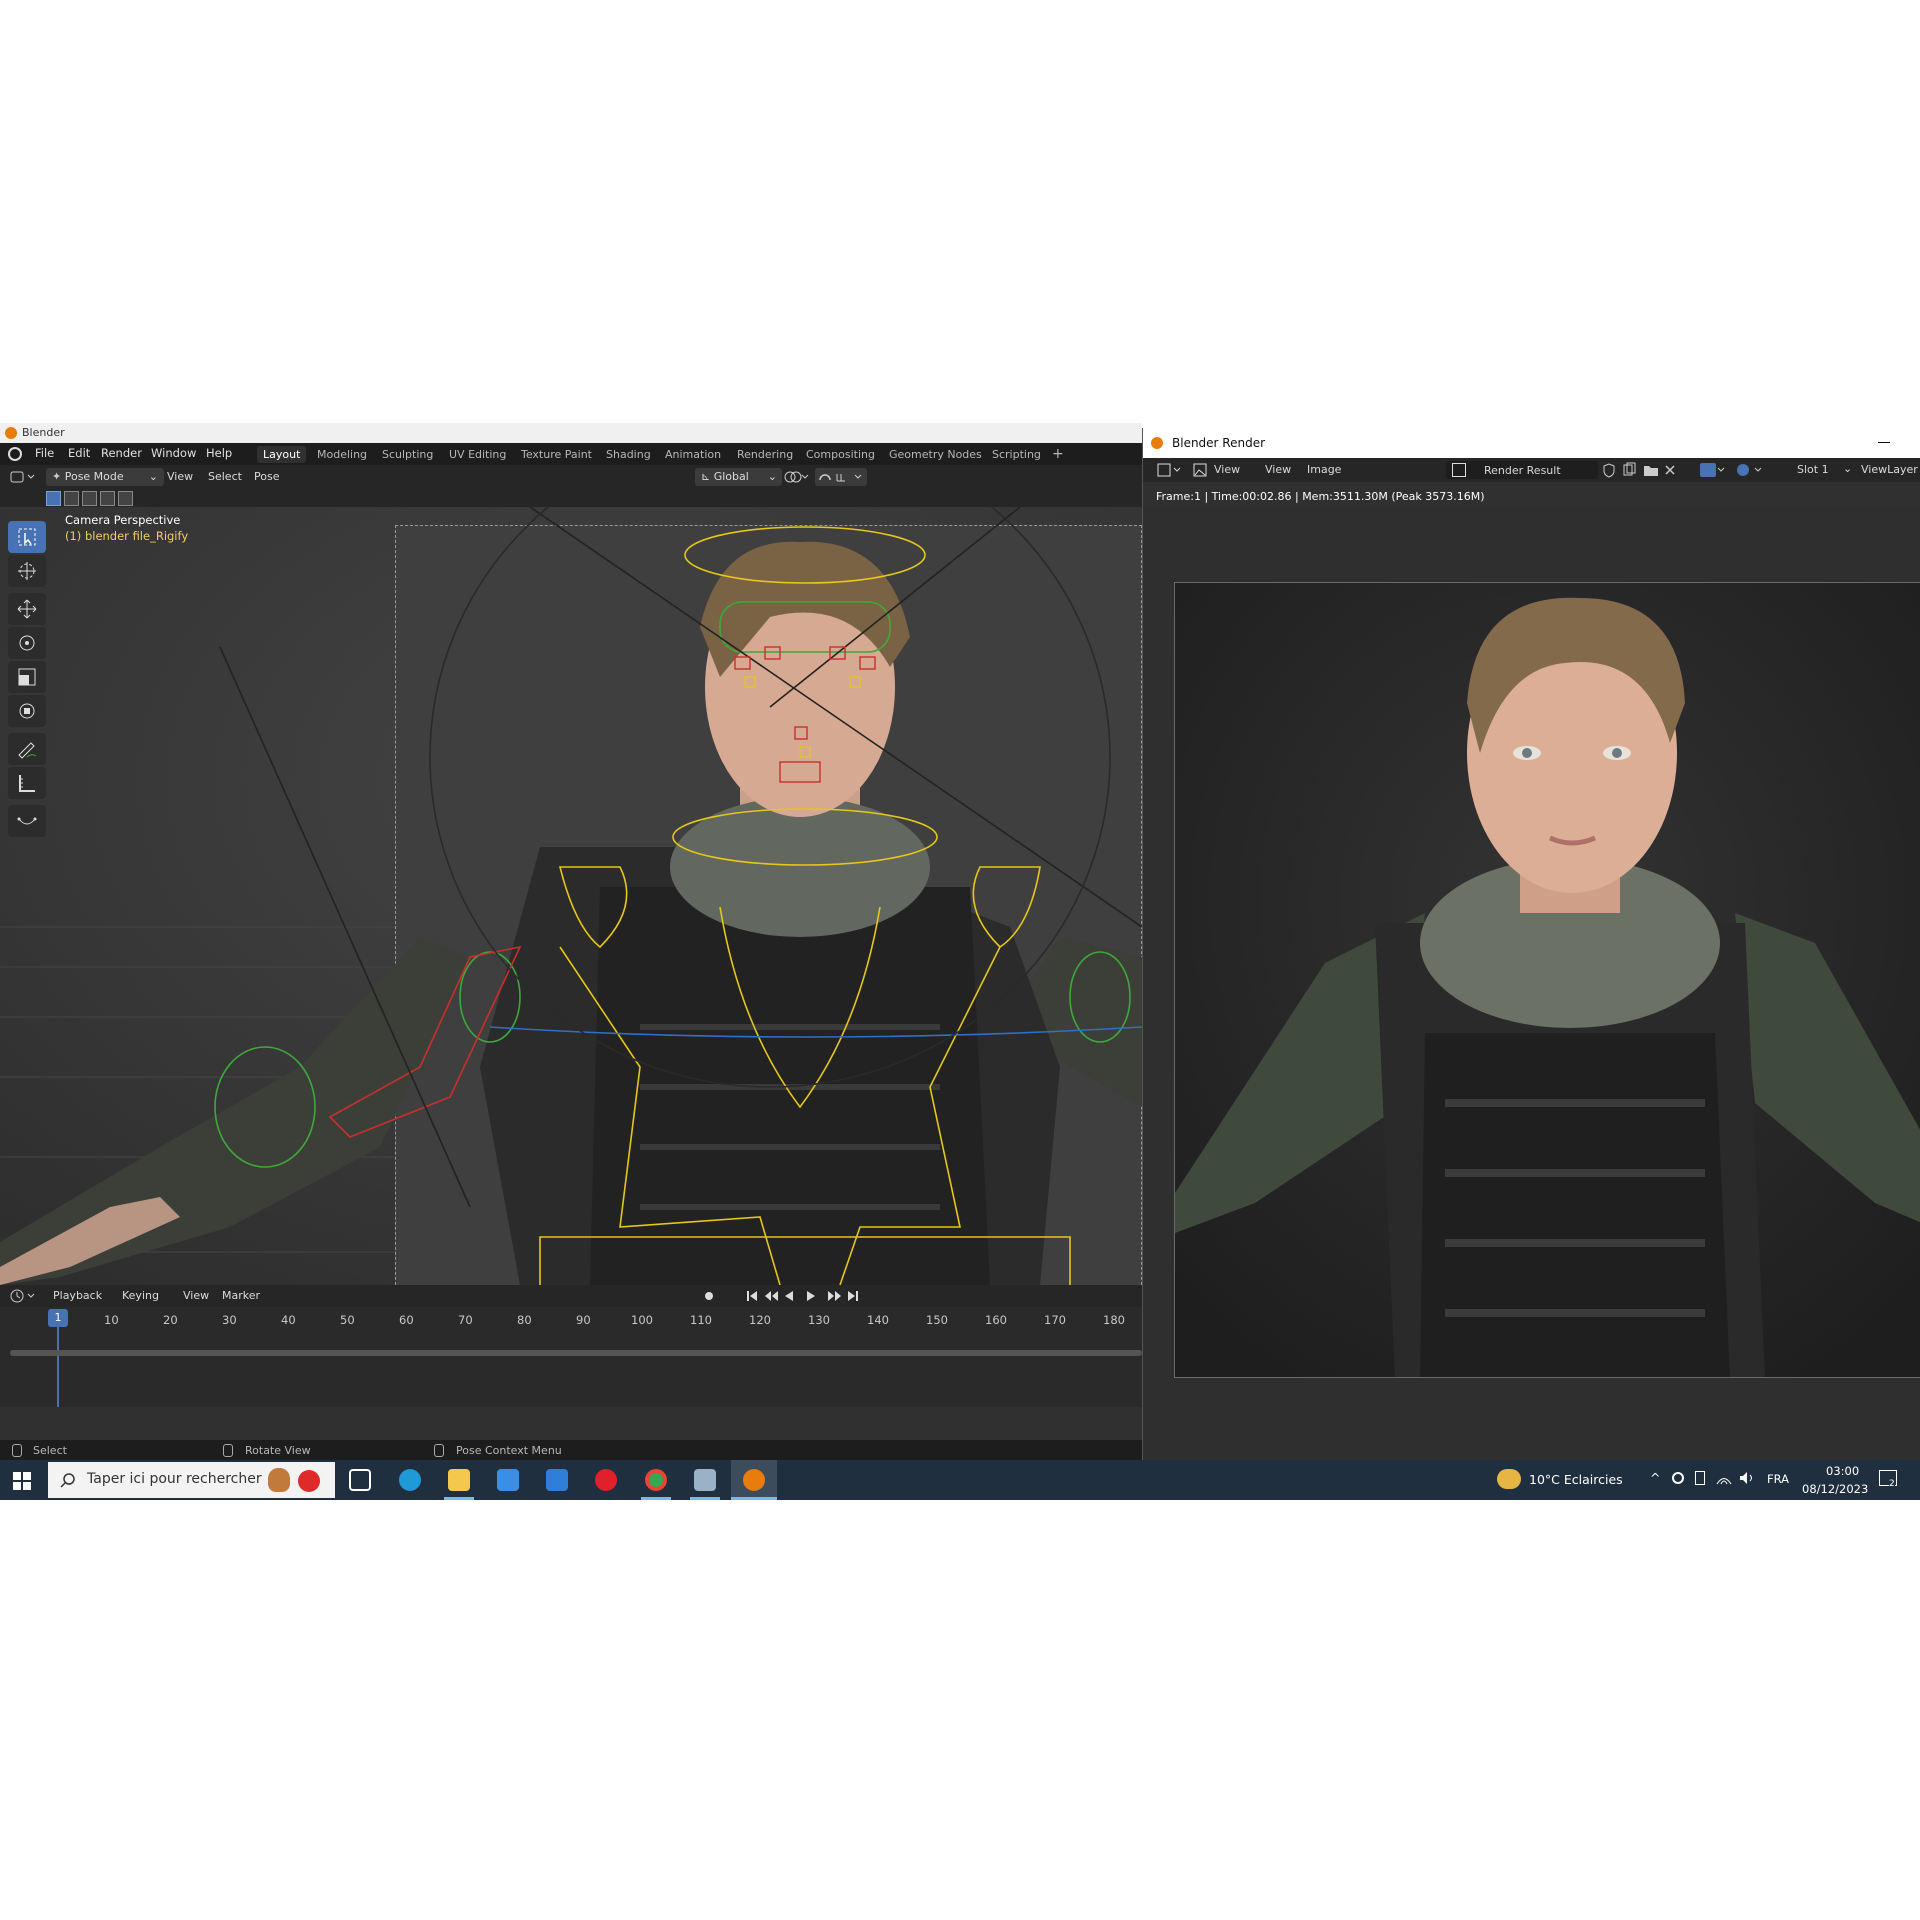 Image resolution: width=1920 pixels, height=1920 pixels. Describe the element at coordinates (508, 1480) in the screenshot. I see `store-icon` at that location.